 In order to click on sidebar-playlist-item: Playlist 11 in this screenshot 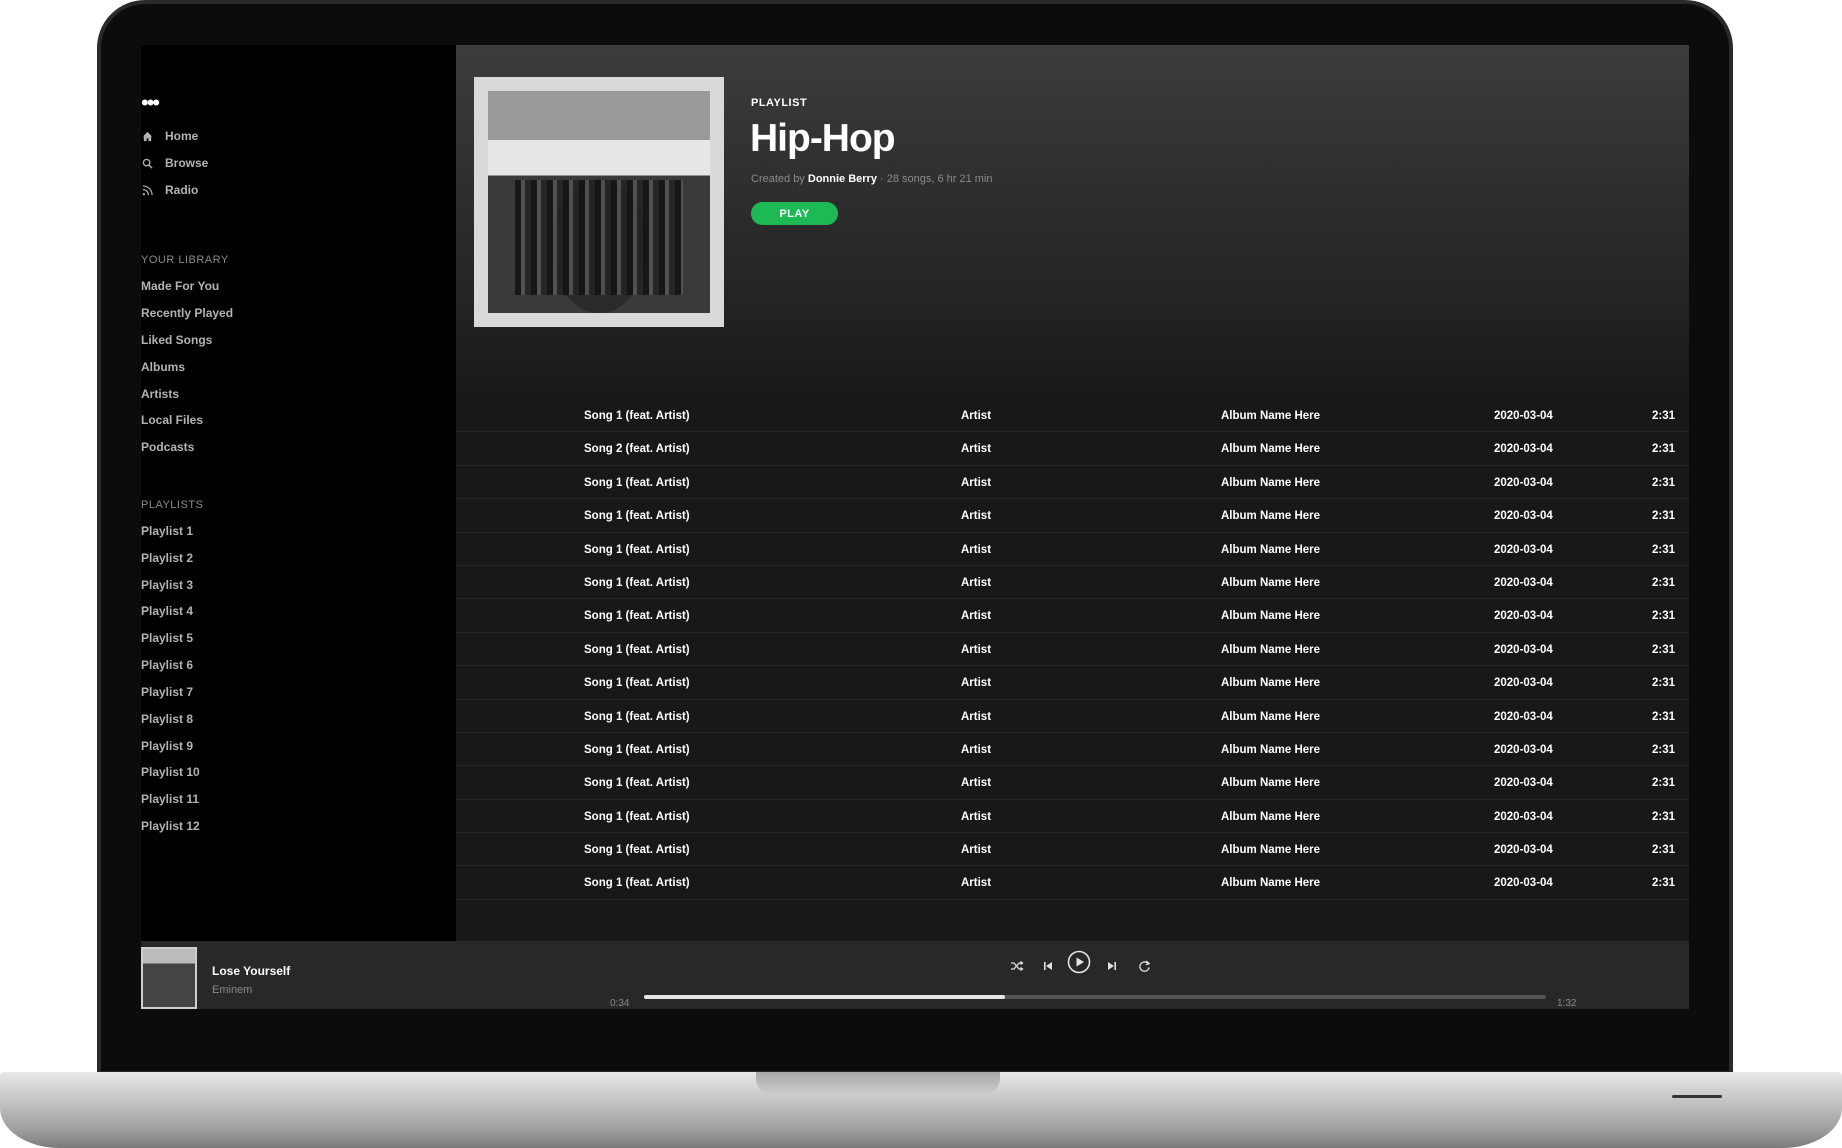, I will do `click(170, 799)`.